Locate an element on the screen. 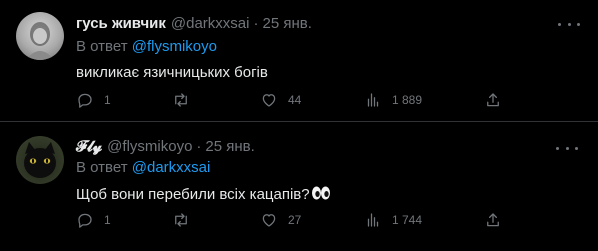 The width and height of the screenshot is (598, 251). like-button: 27 is located at coordinates (280, 220).